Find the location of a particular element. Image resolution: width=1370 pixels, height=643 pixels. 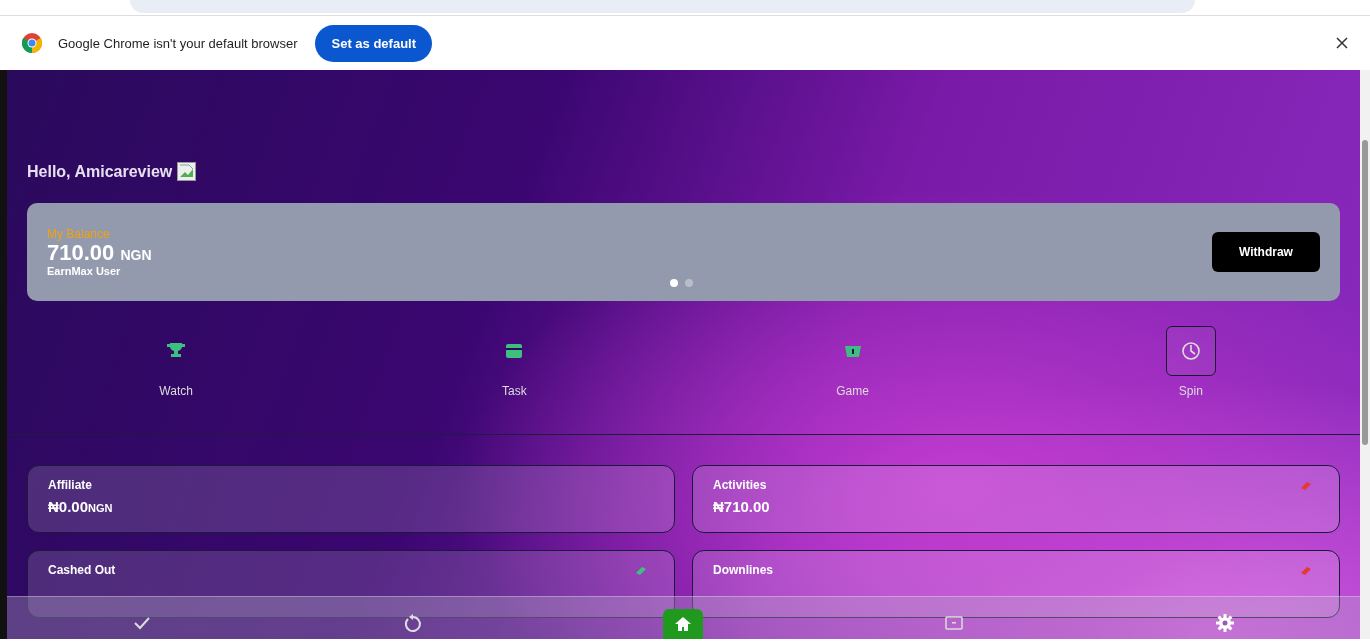

stat-value: ₦0.00 is located at coordinates (68, 506).